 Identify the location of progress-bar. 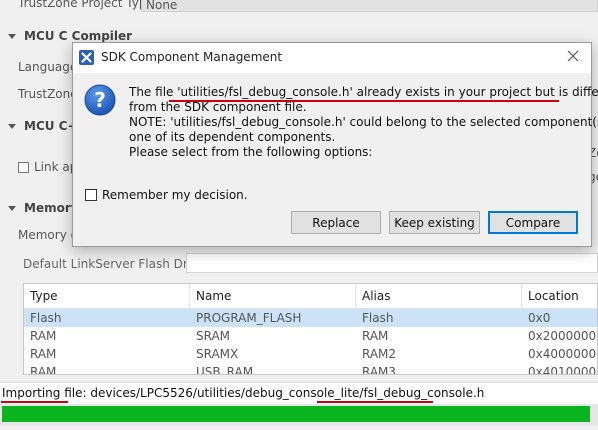
(296, 414).